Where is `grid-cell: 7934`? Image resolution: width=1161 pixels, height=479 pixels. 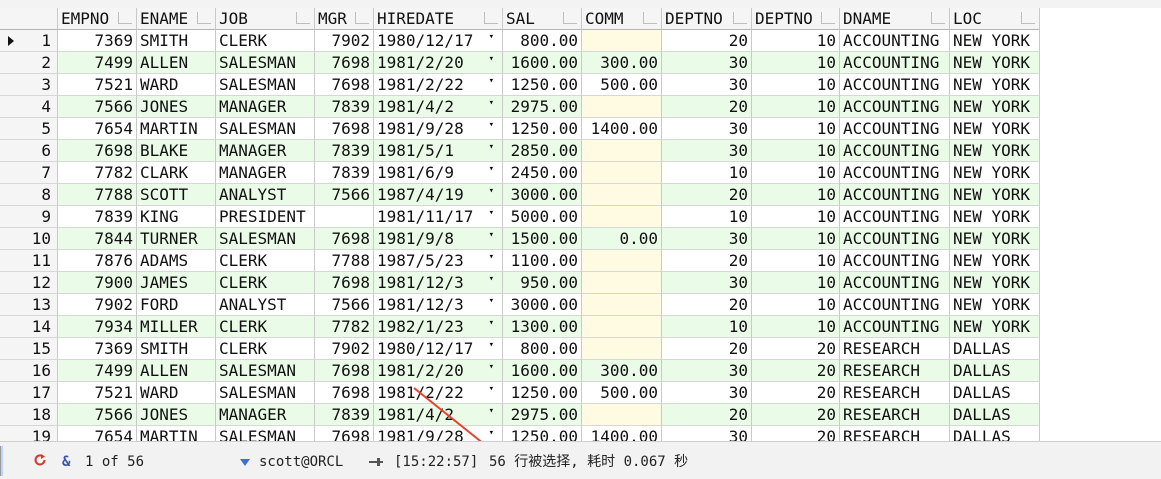
grid-cell: 7934 is located at coordinates (97, 327).